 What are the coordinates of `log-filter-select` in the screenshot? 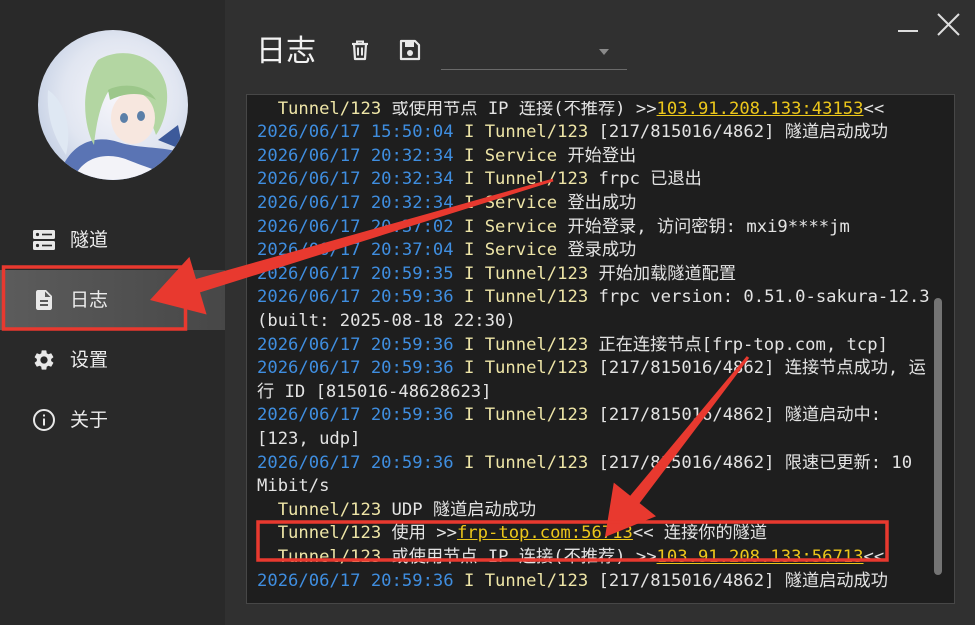 It's located at (534, 53).